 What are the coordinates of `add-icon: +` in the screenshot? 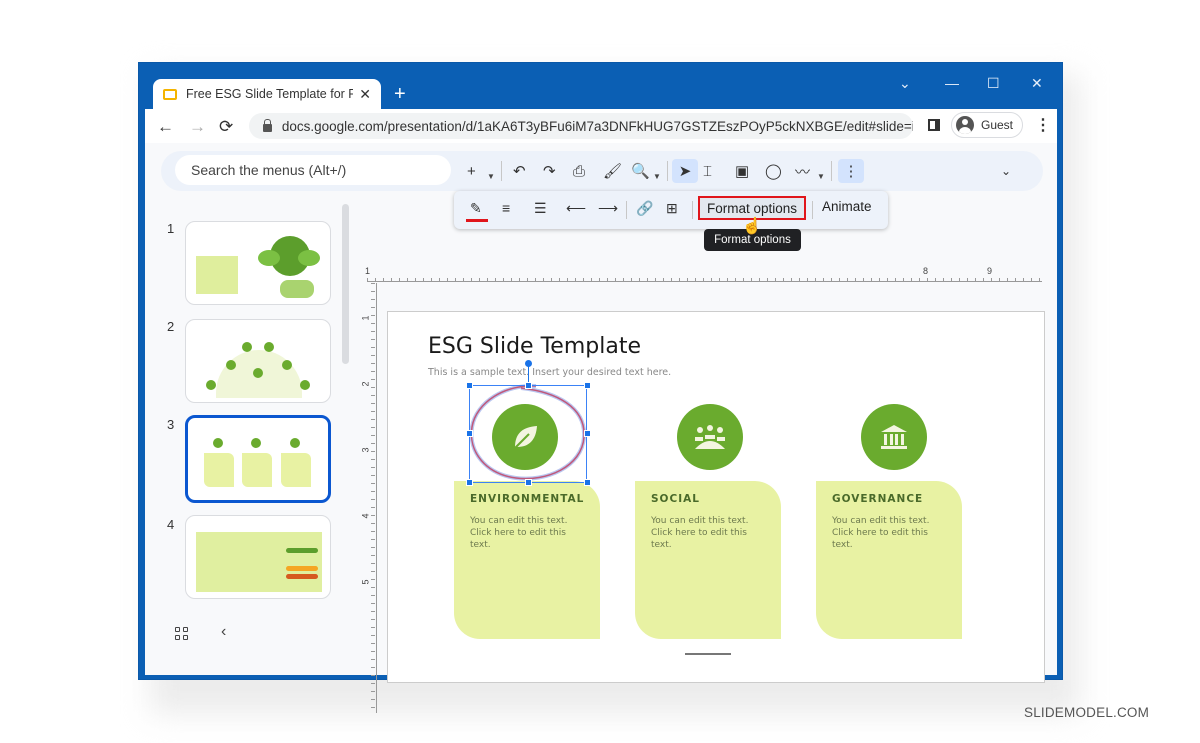 It's located at (471, 171).